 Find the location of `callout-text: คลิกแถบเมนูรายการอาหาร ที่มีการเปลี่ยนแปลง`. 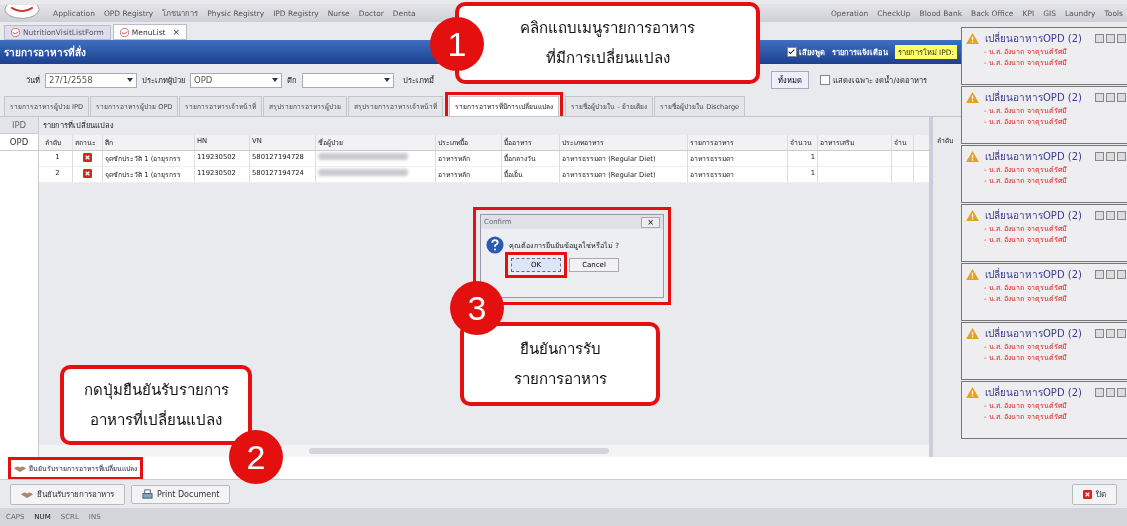

callout-text: คลิกแถบเมนูรายการอาหาร ที่มีการเปลี่ยนแปลง is located at coordinates (607, 43).